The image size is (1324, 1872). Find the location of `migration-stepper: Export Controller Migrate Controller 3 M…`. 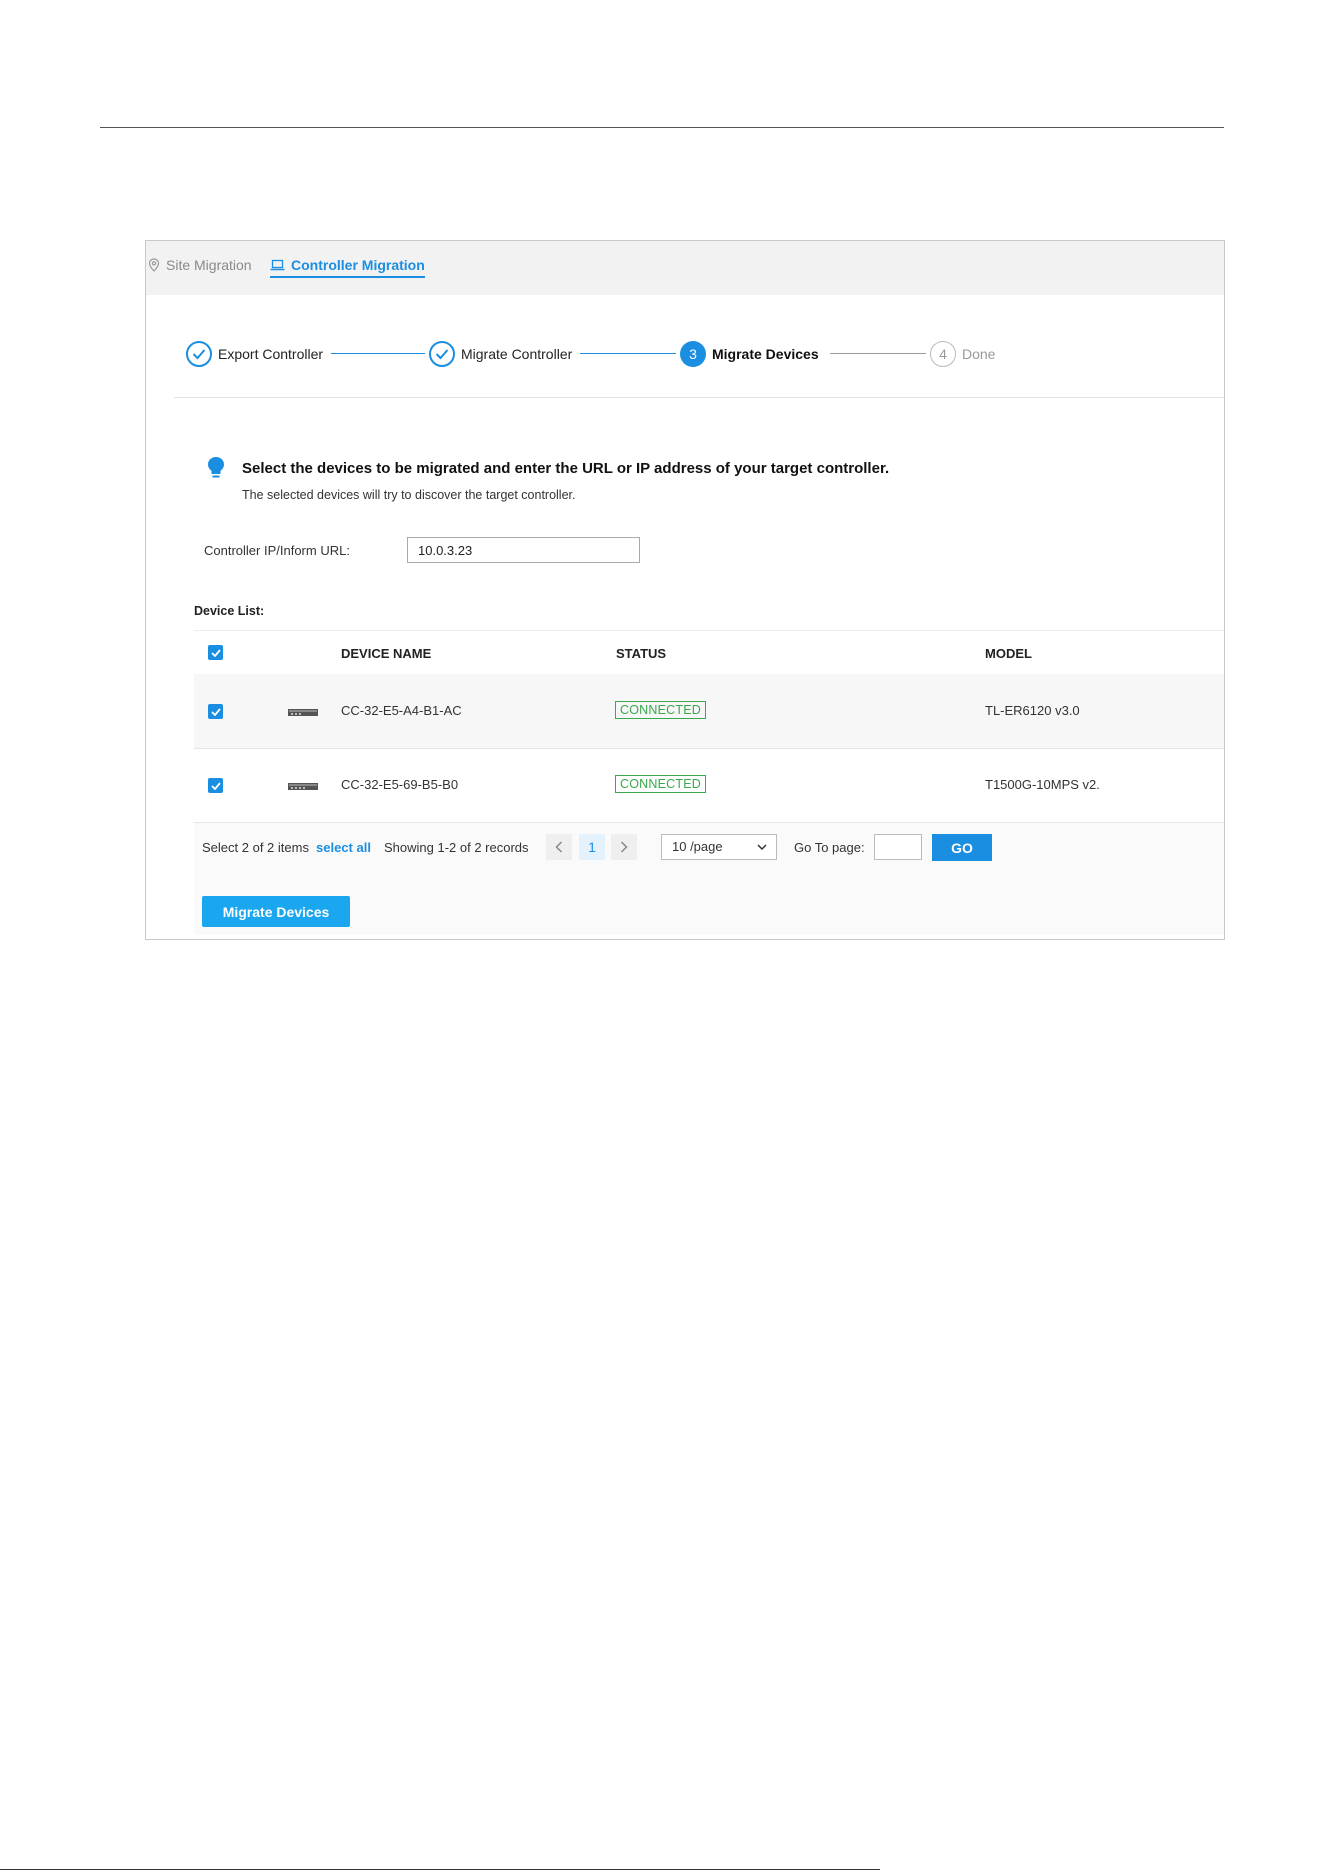

migration-stepper: Export Controller Migrate Controller 3 M… is located at coordinates (636, 354).